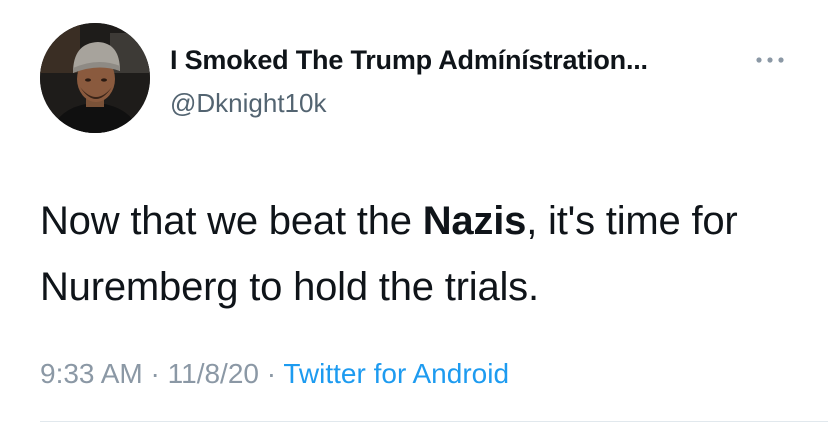 The image size is (828, 427). I want to click on tweet-text-bold: Nazis, so click(474, 221).